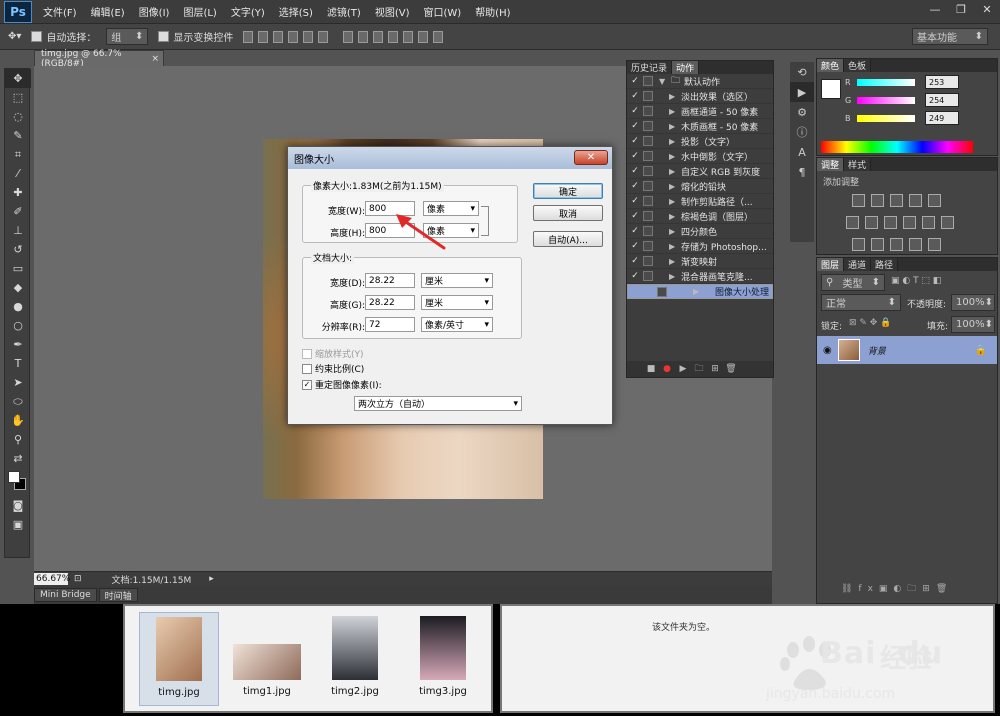 The height and width of the screenshot is (716, 1000). Describe the element at coordinates (935, 9) in the screenshot. I see `minimize-button: —` at that location.